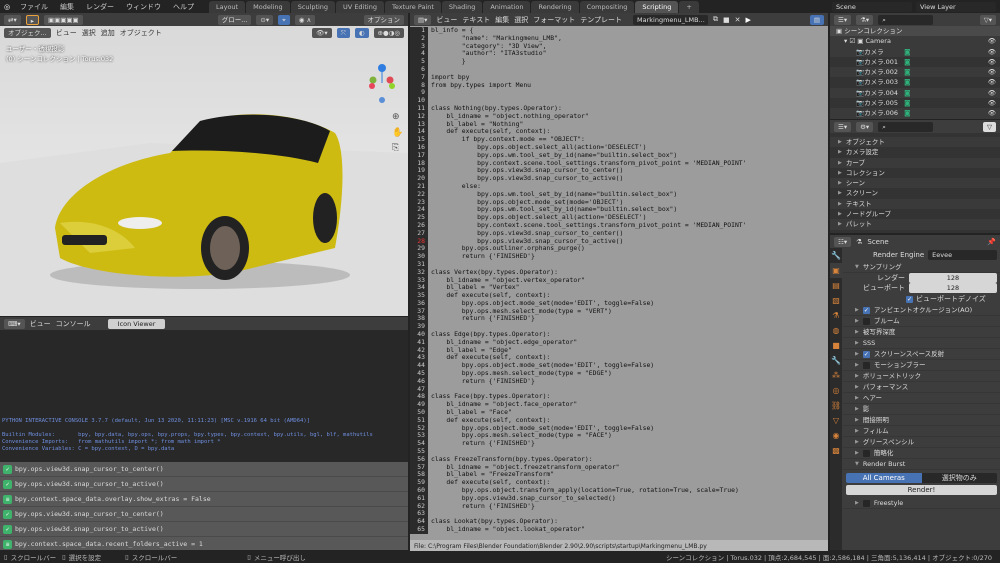  I want to click on workspace-tab-animation: Animation, so click(507, 7).